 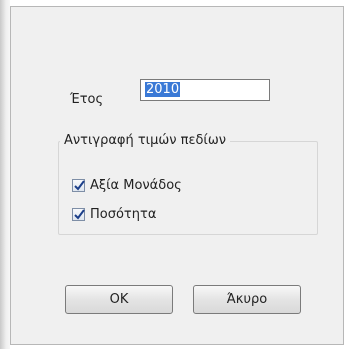 I want to click on year-input: 2010, so click(x=205, y=90).